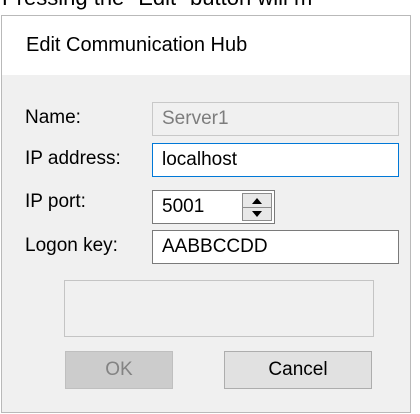 This screenshot has height=414, width=420. I want to click on triangle-down-icon, so click(257, 213).